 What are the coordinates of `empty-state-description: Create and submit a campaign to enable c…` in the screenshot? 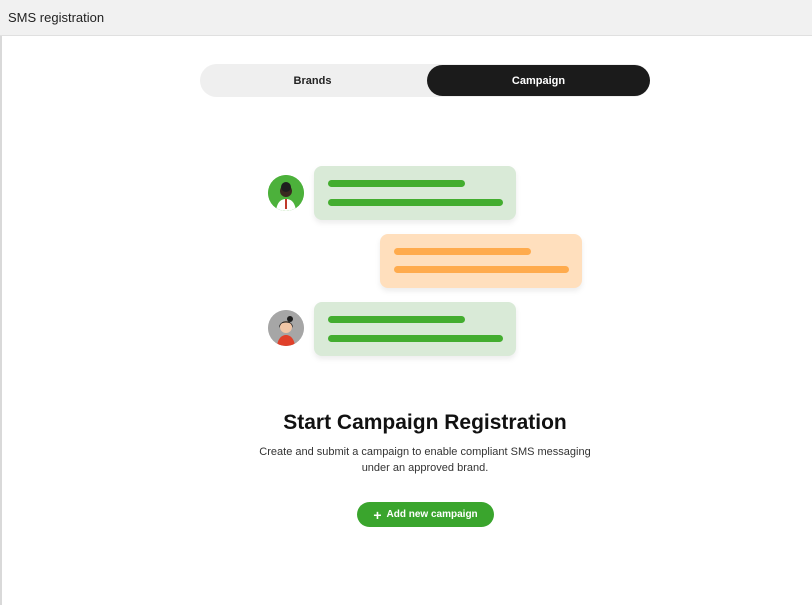 It's located at (425, 460).